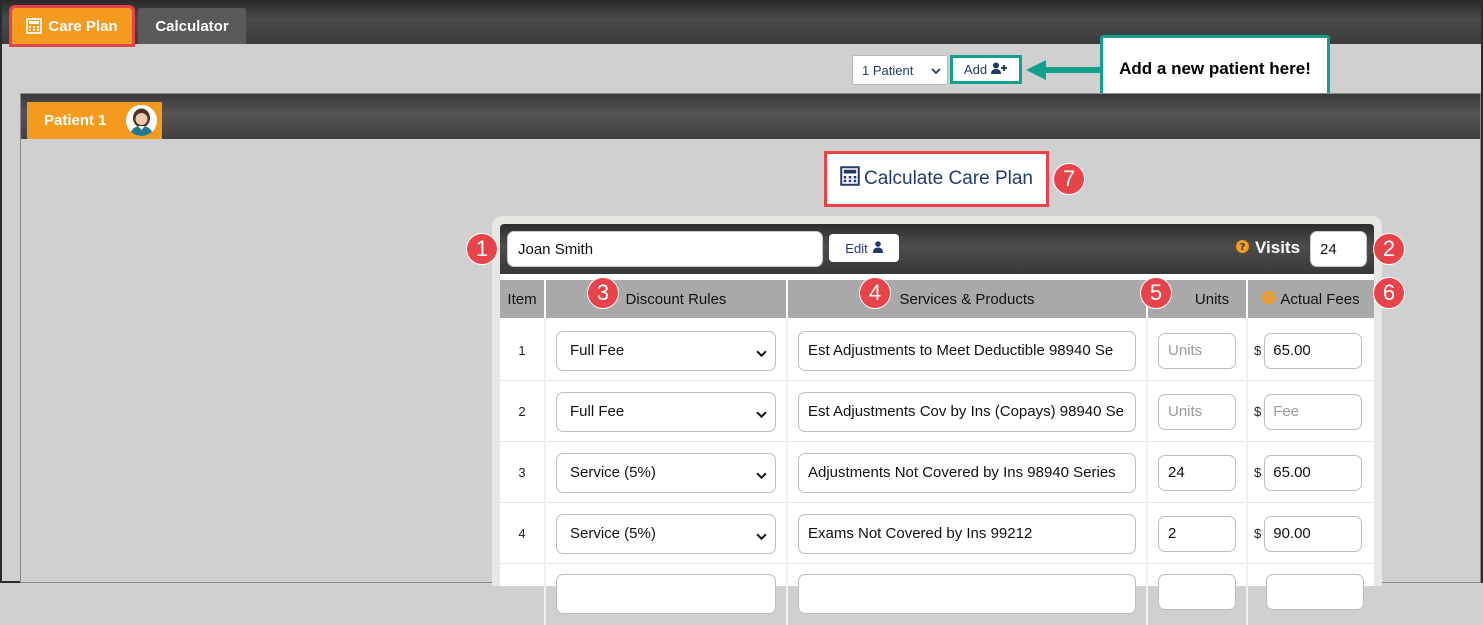 The height and width of the screenshot is (625, 1483). I want to click on visits-label: ? Visits, so click(1268, 248).